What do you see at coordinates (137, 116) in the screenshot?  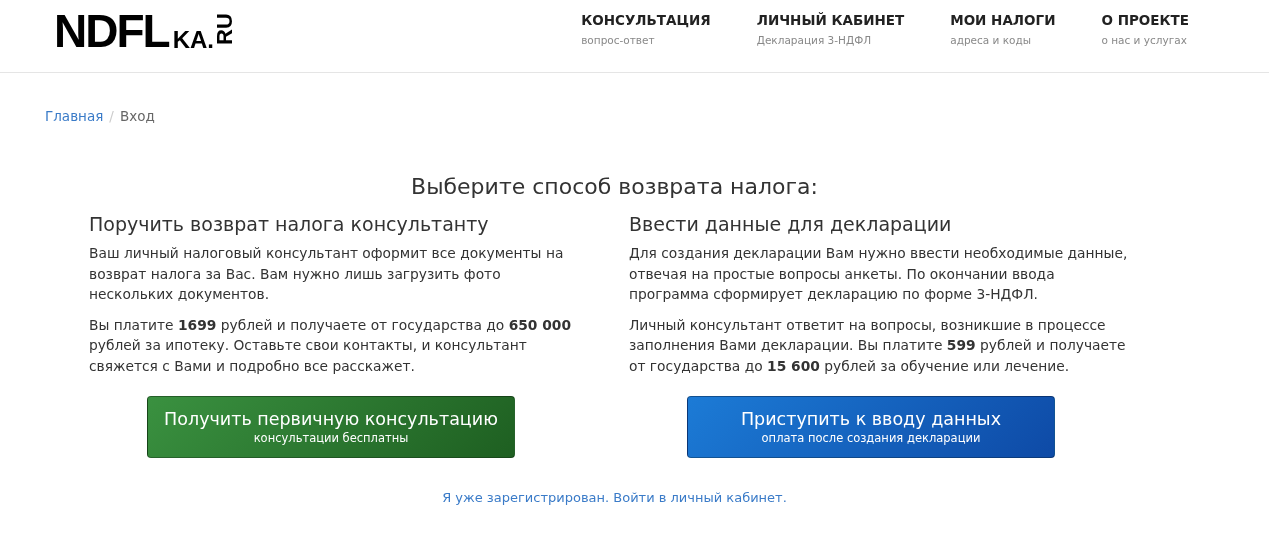 I see `breadcrumb-current: Вход` at bounding box center [137, 116].